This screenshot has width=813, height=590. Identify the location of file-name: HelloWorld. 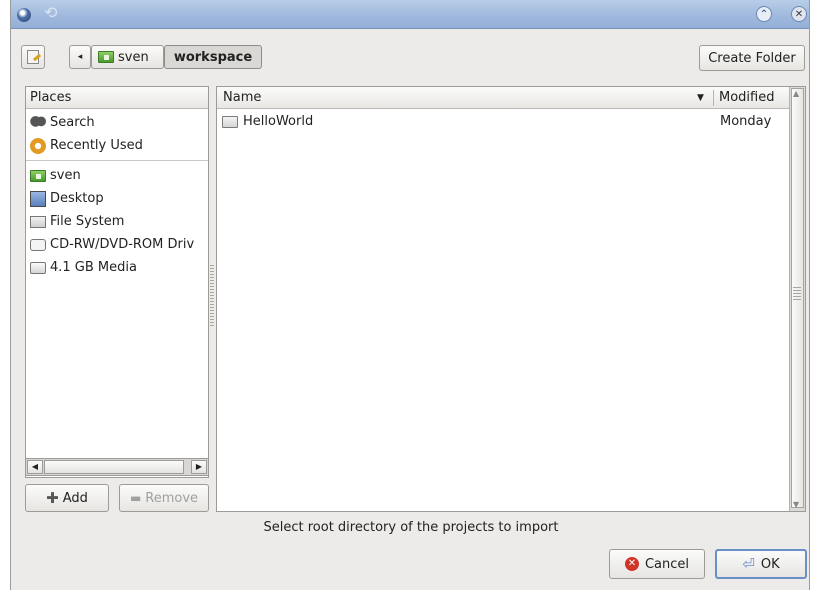
(278, 121).